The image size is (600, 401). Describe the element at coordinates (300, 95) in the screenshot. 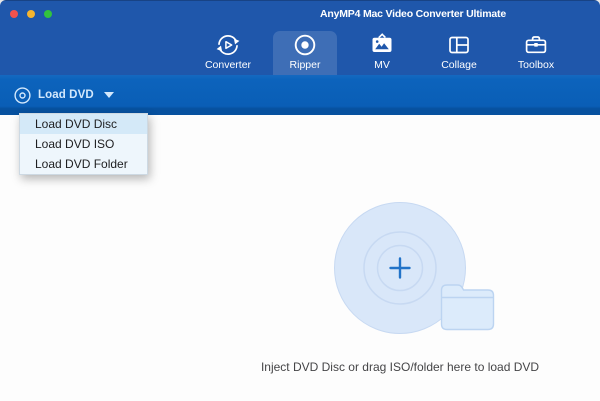

I see `ripper-toolbar: Load DVD` at that location.